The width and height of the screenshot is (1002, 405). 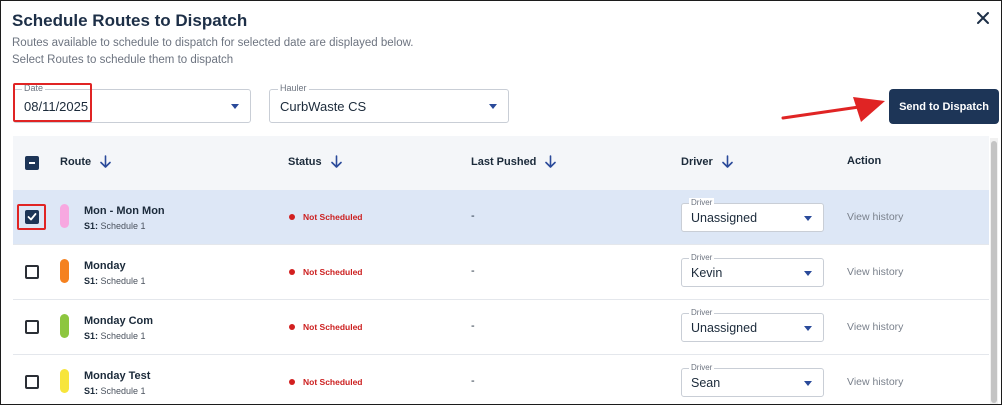 What do you see at coordinates (707, 273) in the screenshot?
I see `driver-select-value: Kevin` at bounding box center [707, 273].